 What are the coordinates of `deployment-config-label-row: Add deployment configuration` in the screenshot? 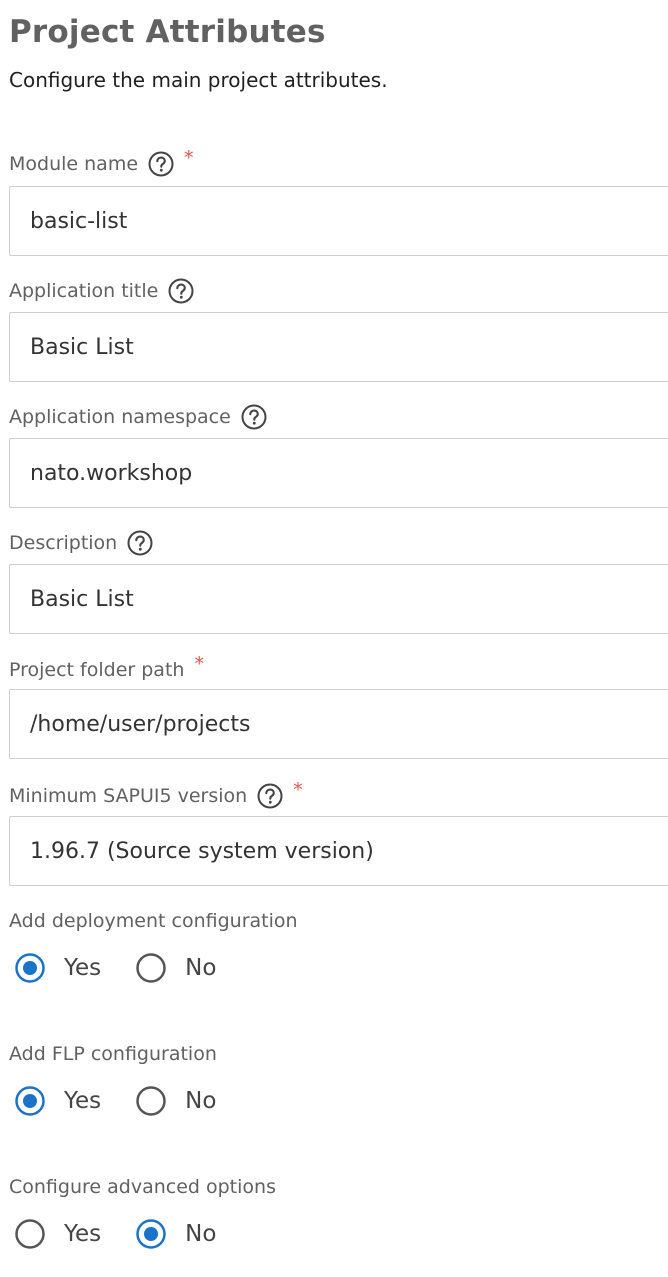 It's located at (153, 921).